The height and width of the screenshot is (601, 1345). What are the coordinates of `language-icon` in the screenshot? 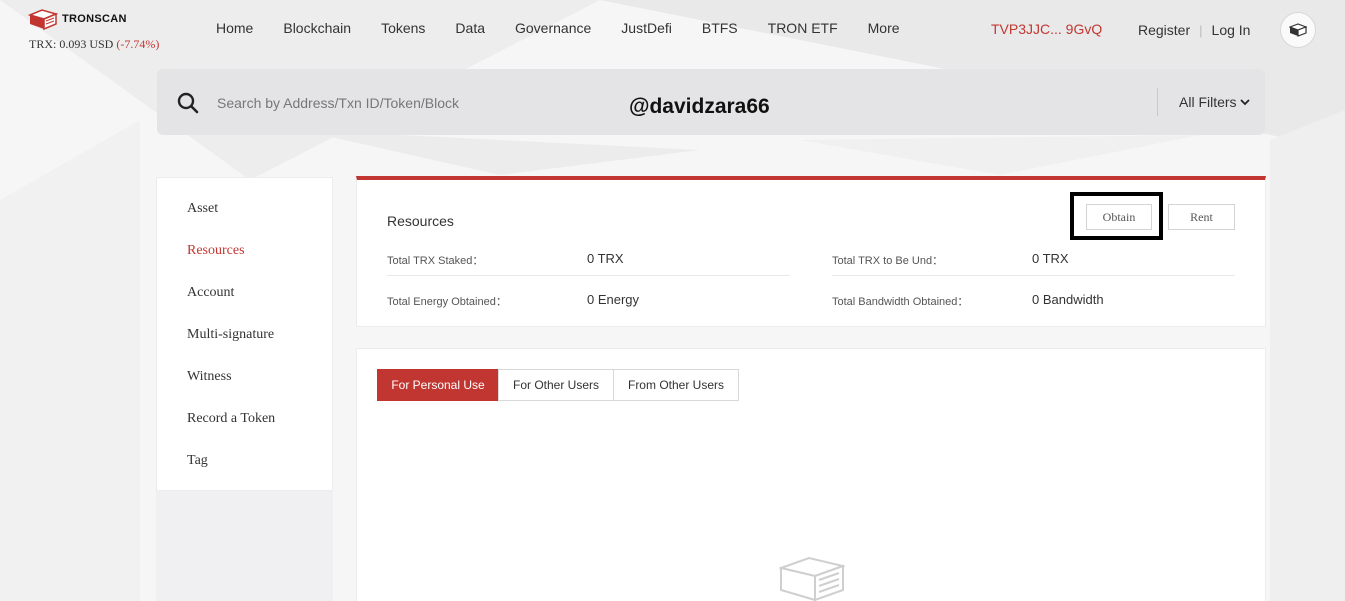 It's located at (1298, 30).